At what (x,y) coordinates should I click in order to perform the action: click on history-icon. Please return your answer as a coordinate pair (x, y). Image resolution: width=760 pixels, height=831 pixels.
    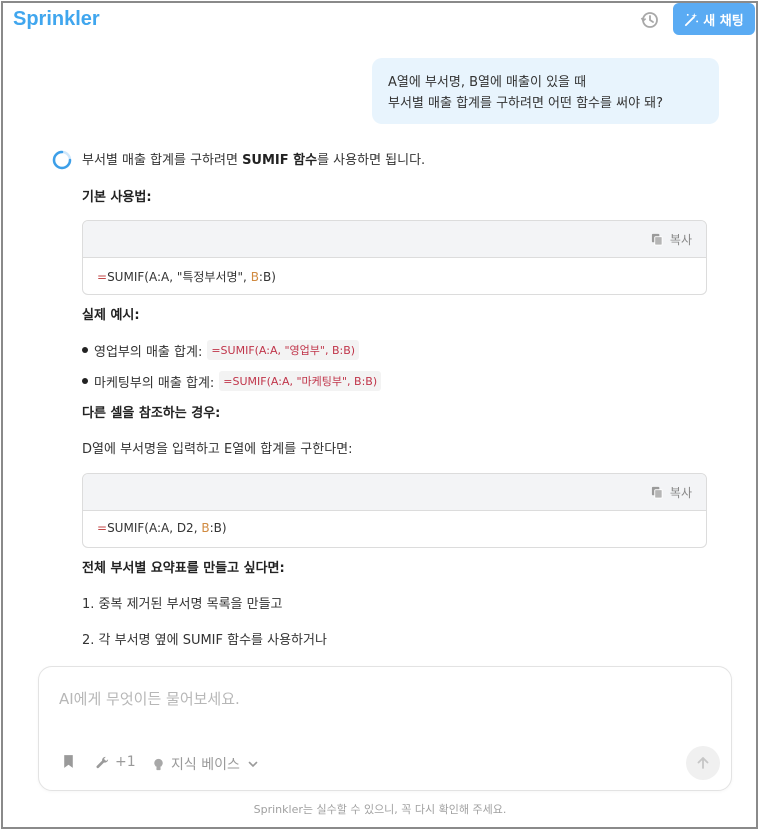
    Looking at the image, I should click on (650, 20).